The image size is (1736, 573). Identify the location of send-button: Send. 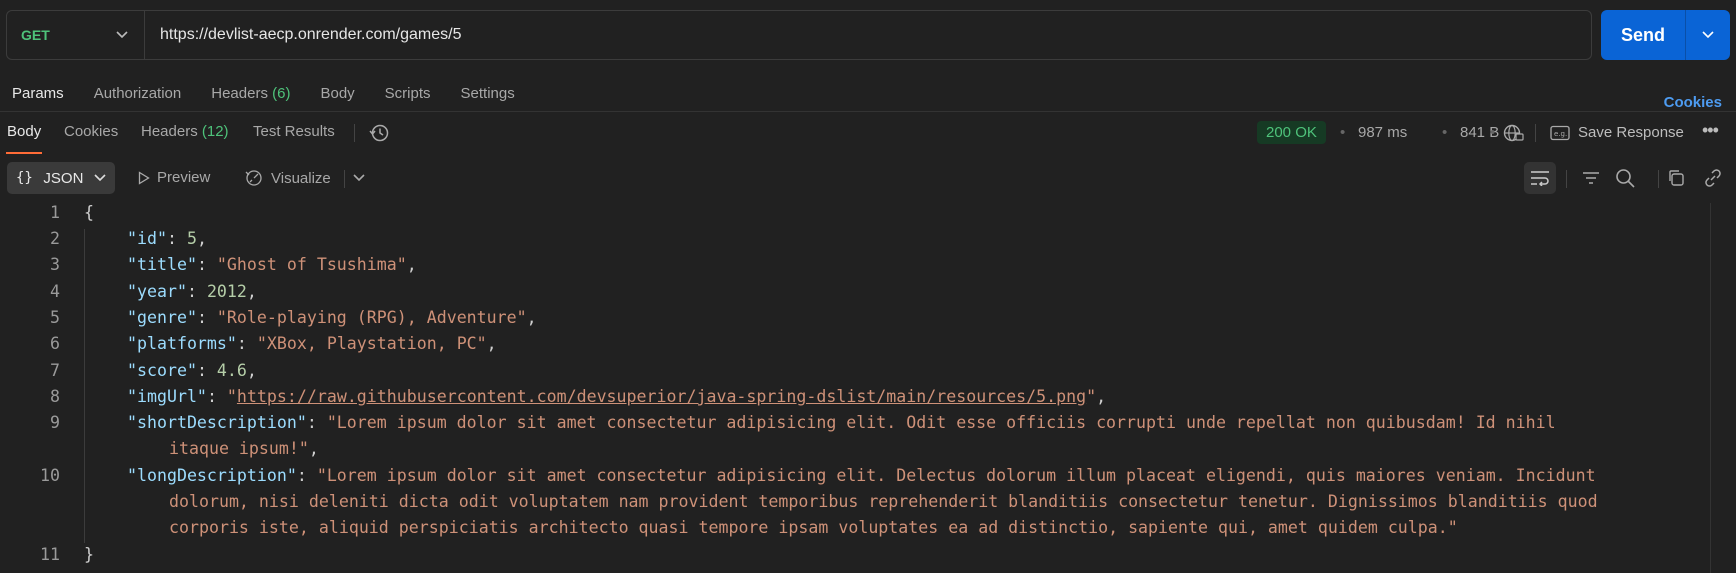
(1643, 35).